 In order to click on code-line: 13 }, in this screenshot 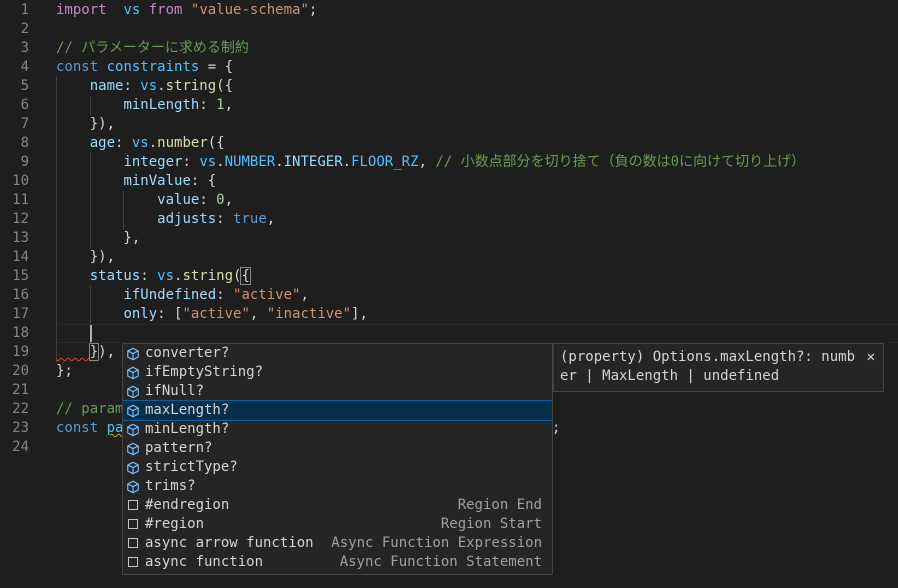, I will do `click(449, 238)`.